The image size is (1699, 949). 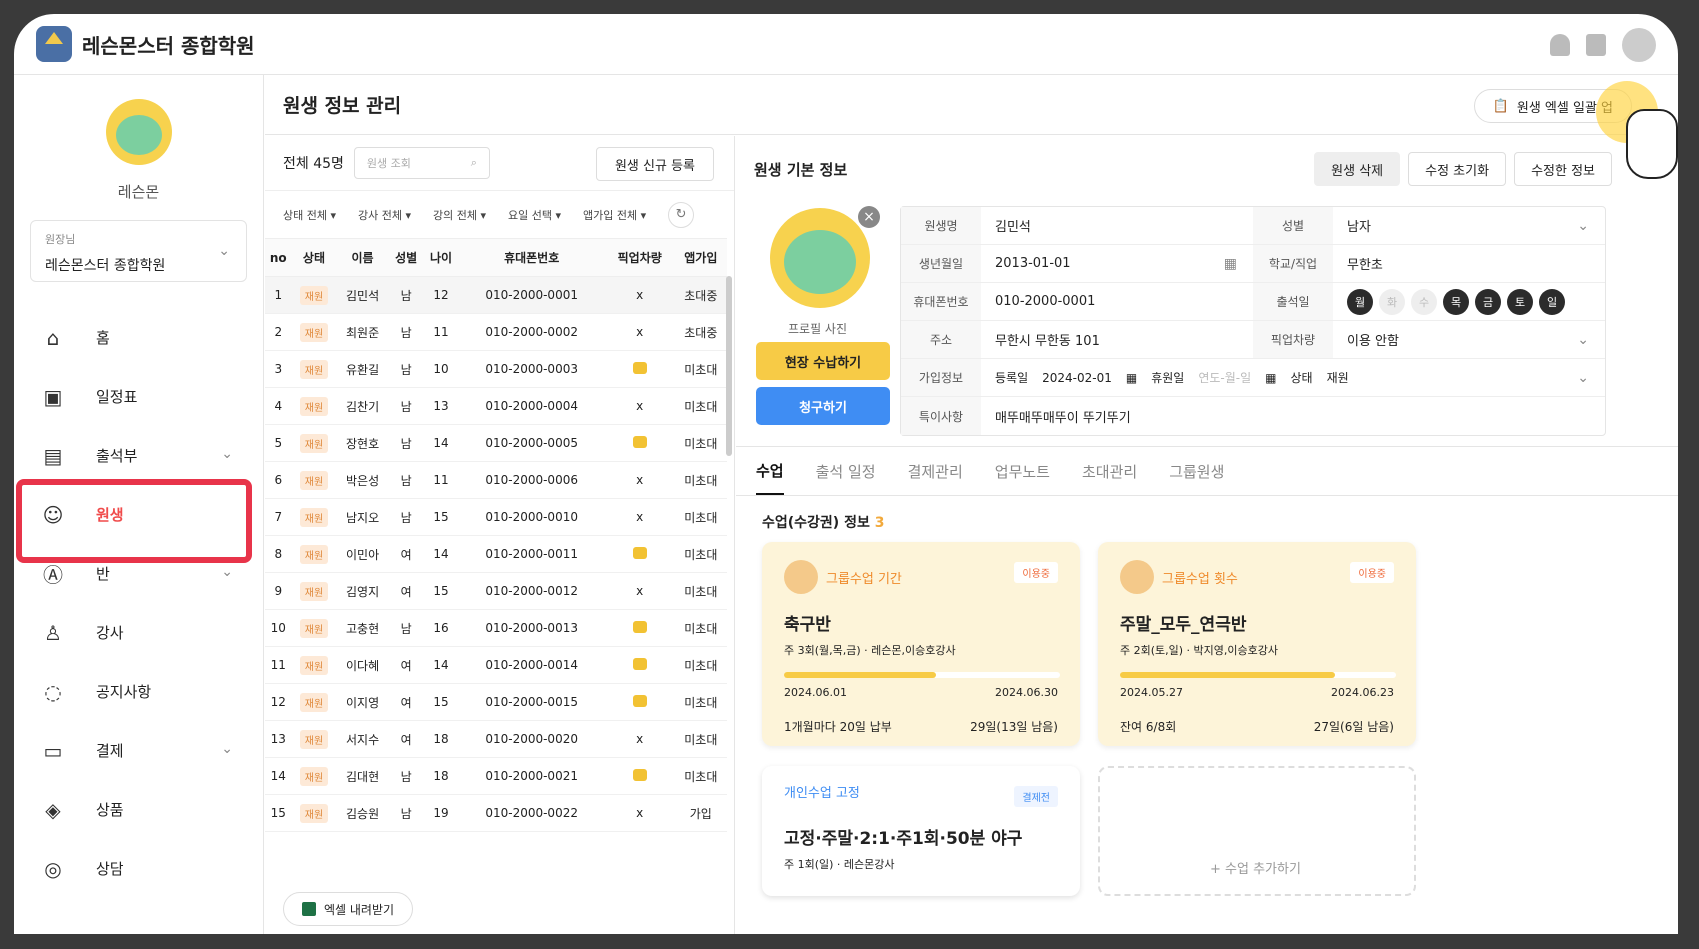 What do you see at coordinates (1520, 301) in the screenshot?
I see `day-toggle: 토` at bounding box center [1520, 301].